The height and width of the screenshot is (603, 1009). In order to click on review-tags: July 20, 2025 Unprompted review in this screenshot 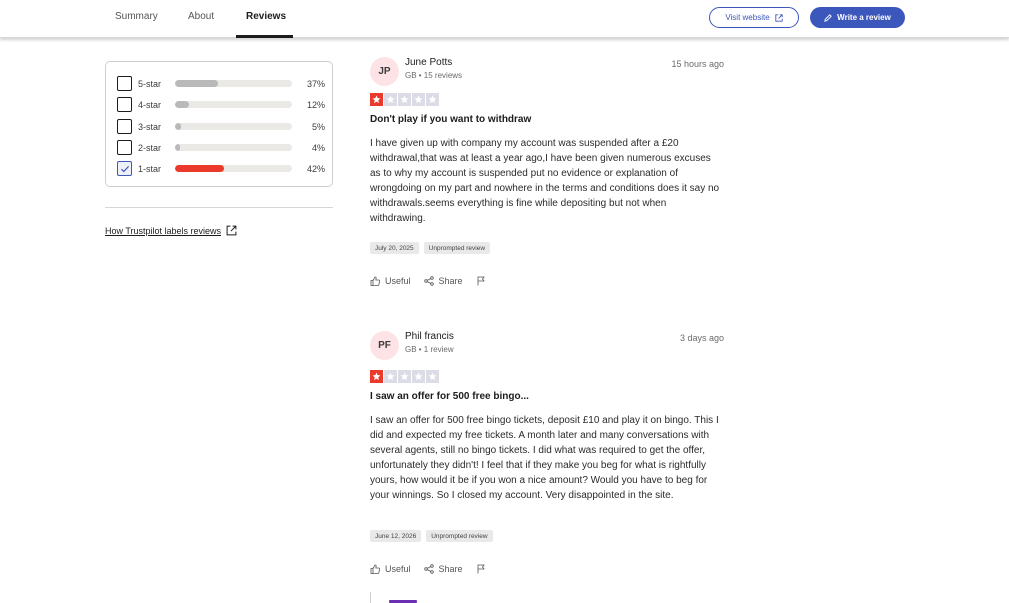, I will do `click(430, 248)`.